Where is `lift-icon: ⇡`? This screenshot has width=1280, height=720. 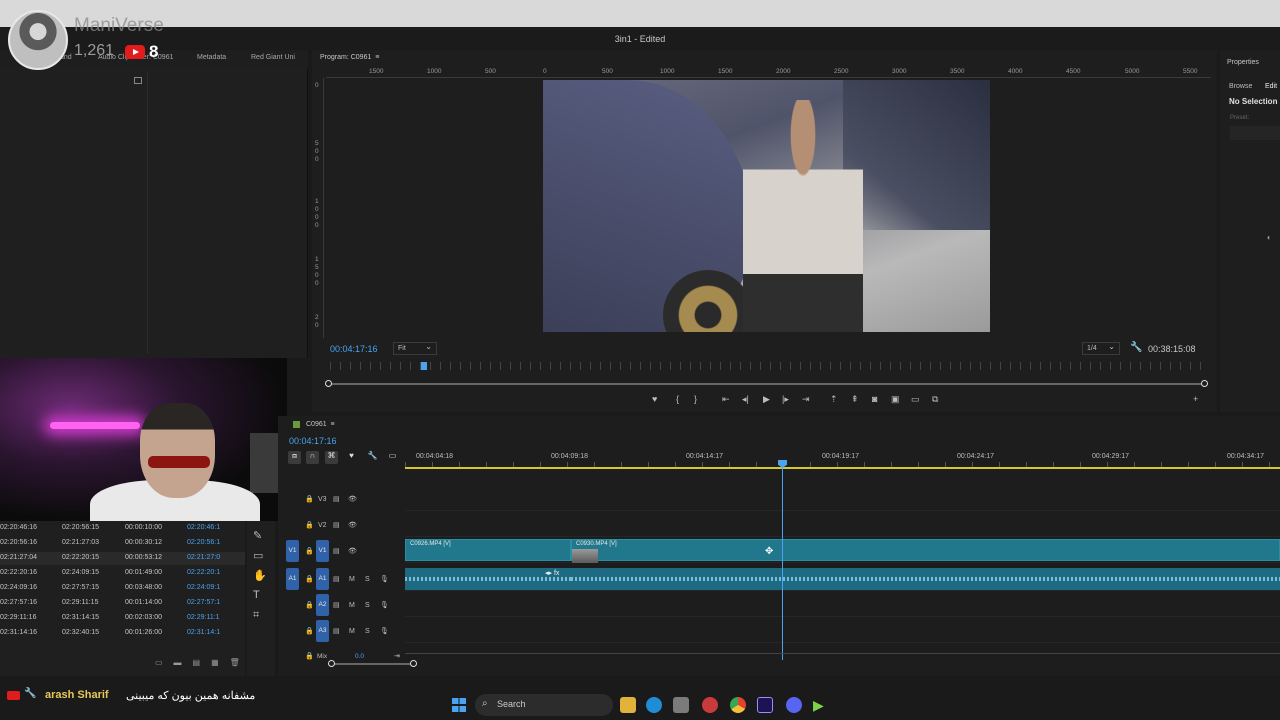
lift-icon: ⇡ is located at coordinates (834, 399).